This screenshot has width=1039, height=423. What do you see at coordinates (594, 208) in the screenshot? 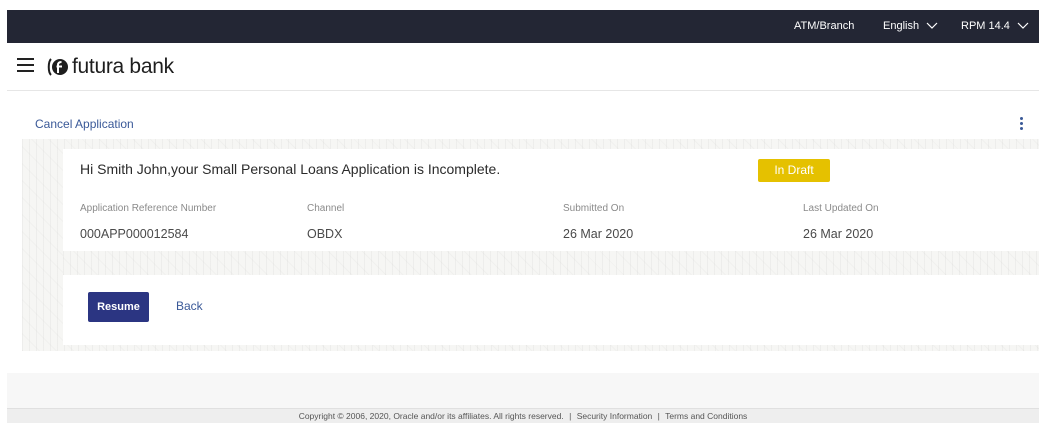
I see `submitted-on-label: Submitted On` at bounding box center [594, 208].